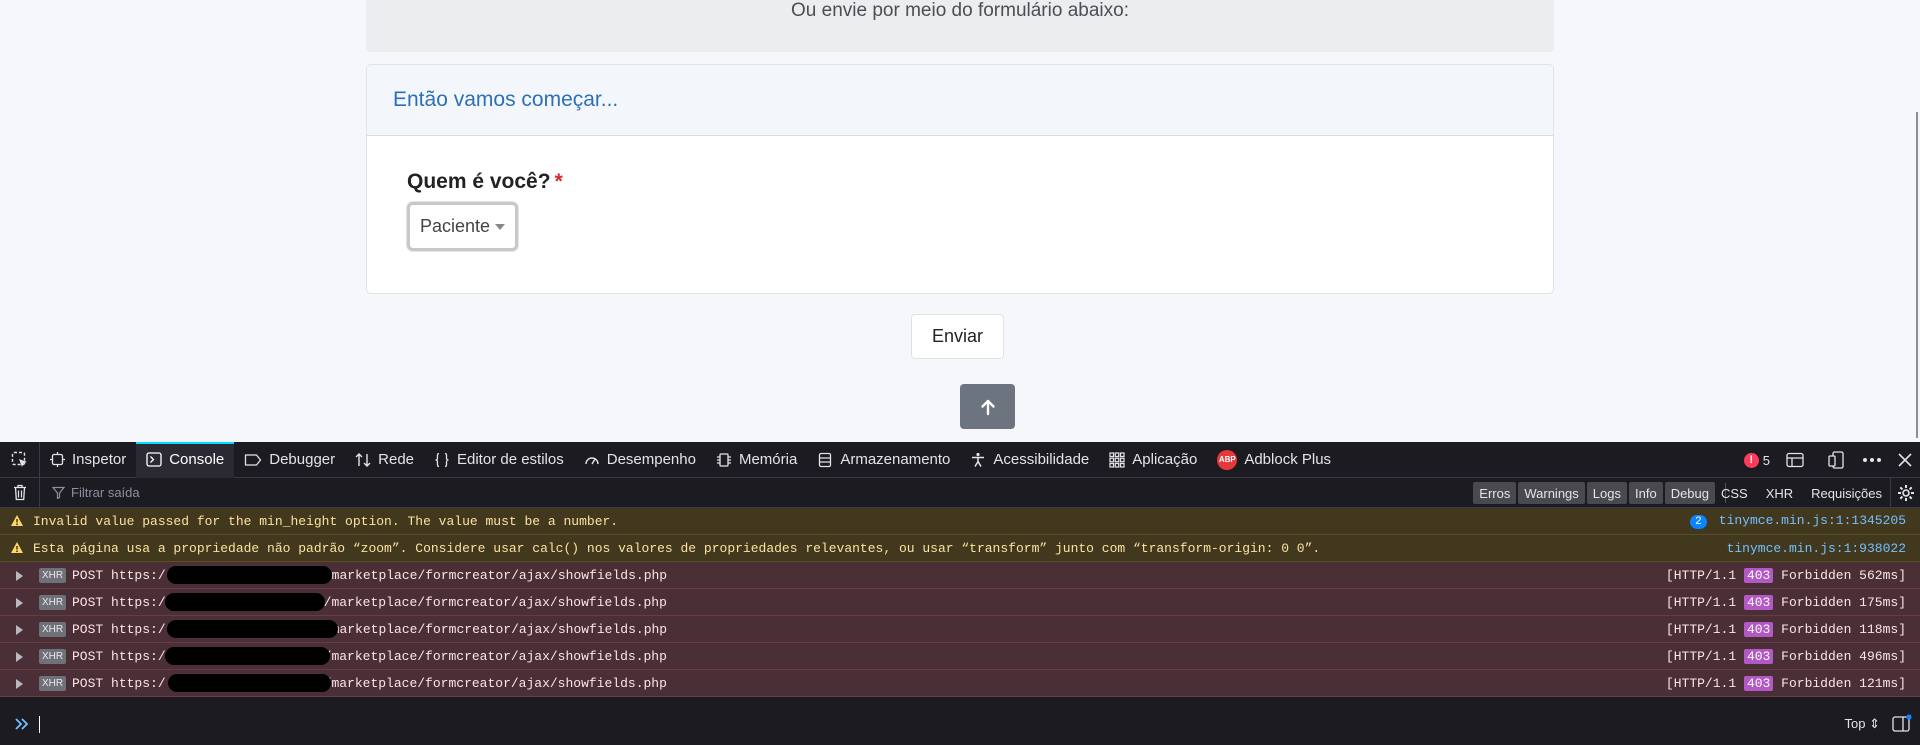 This screenshot has height=745, width=1920. Describe the element at coordinates (1862, 724) in the screenshot. I see `context-selector: Top ⇕` at that location.